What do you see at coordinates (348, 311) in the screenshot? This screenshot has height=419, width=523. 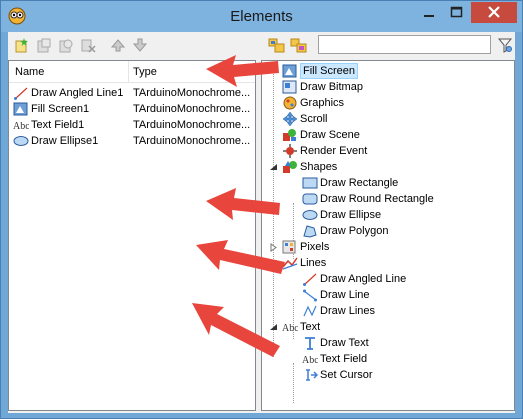 I see `tree-item-label: Draw Lines` at bounding box center [348, 311].